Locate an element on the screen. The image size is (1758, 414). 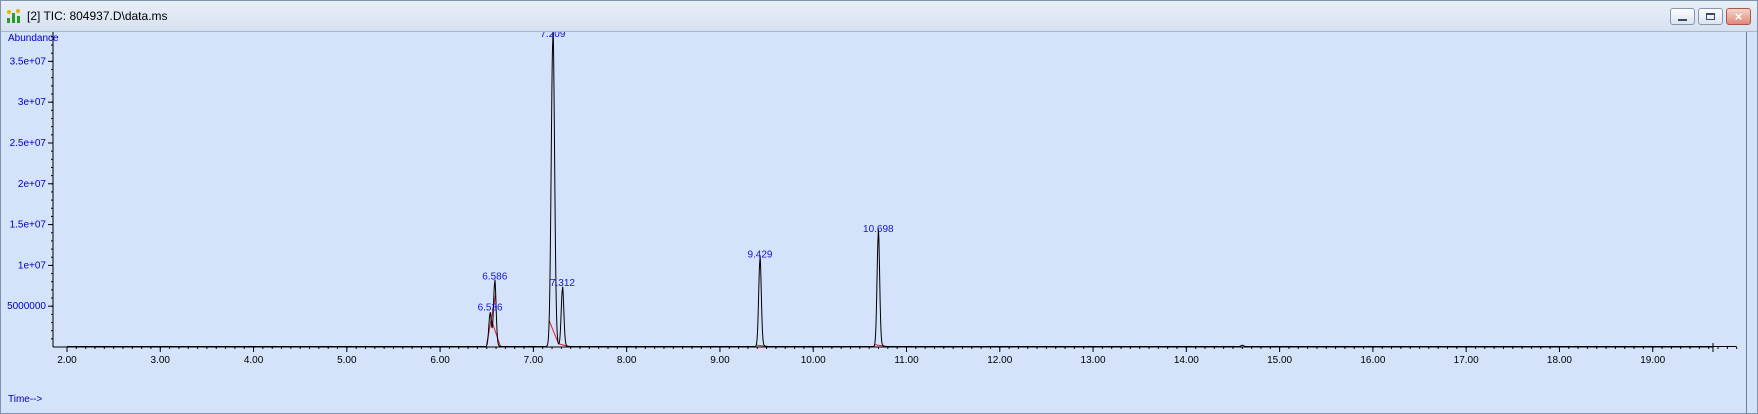
x-tick-label: 16.00 is located at coordinates (1372, 360).